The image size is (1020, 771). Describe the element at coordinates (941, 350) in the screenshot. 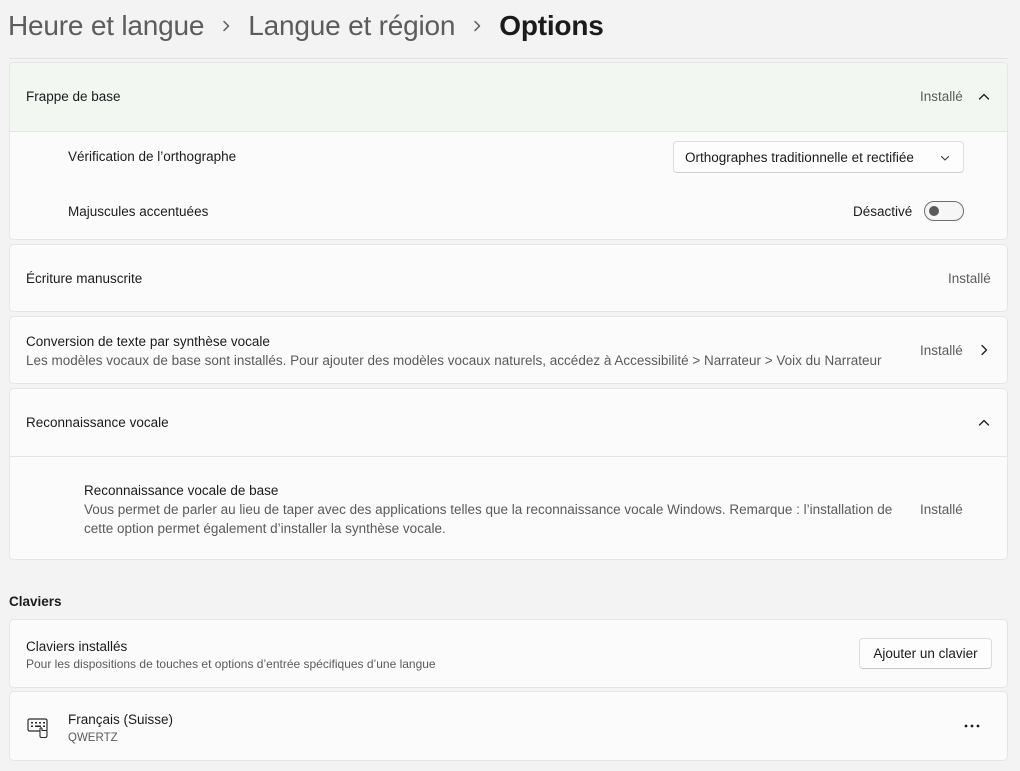

I see `tts-status: Installé` at that location.